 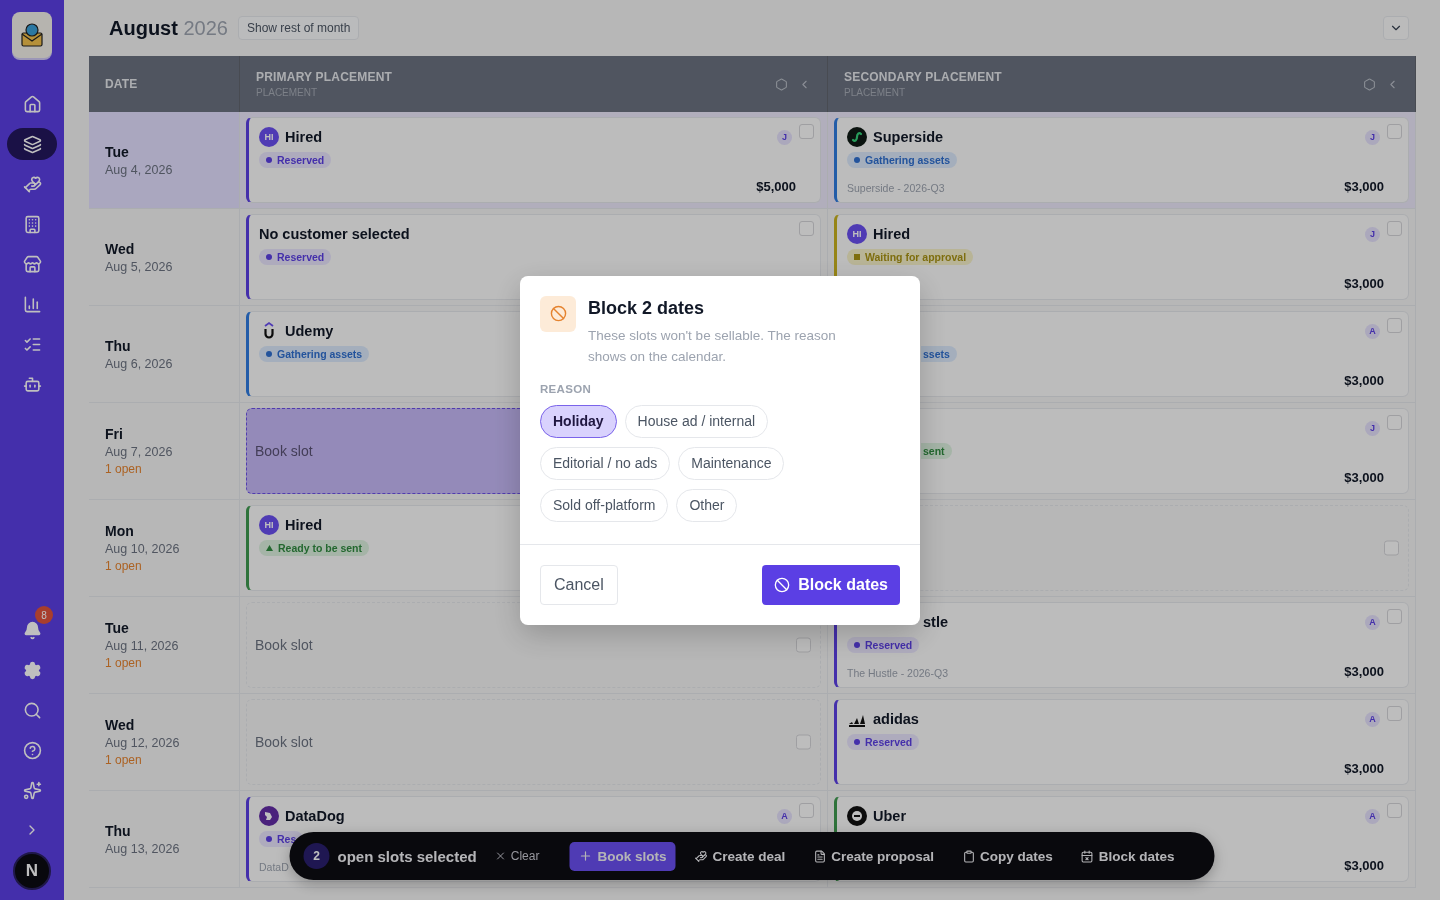 I want to click on weekday-text: Fri, so click(x=114, y=434).